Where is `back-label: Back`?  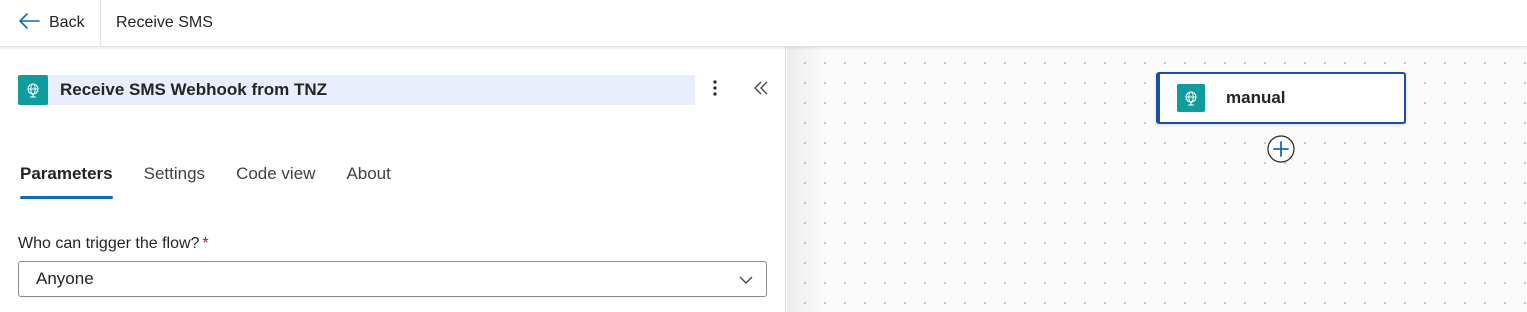 back-label: Back is located at coordinates (67, 22).